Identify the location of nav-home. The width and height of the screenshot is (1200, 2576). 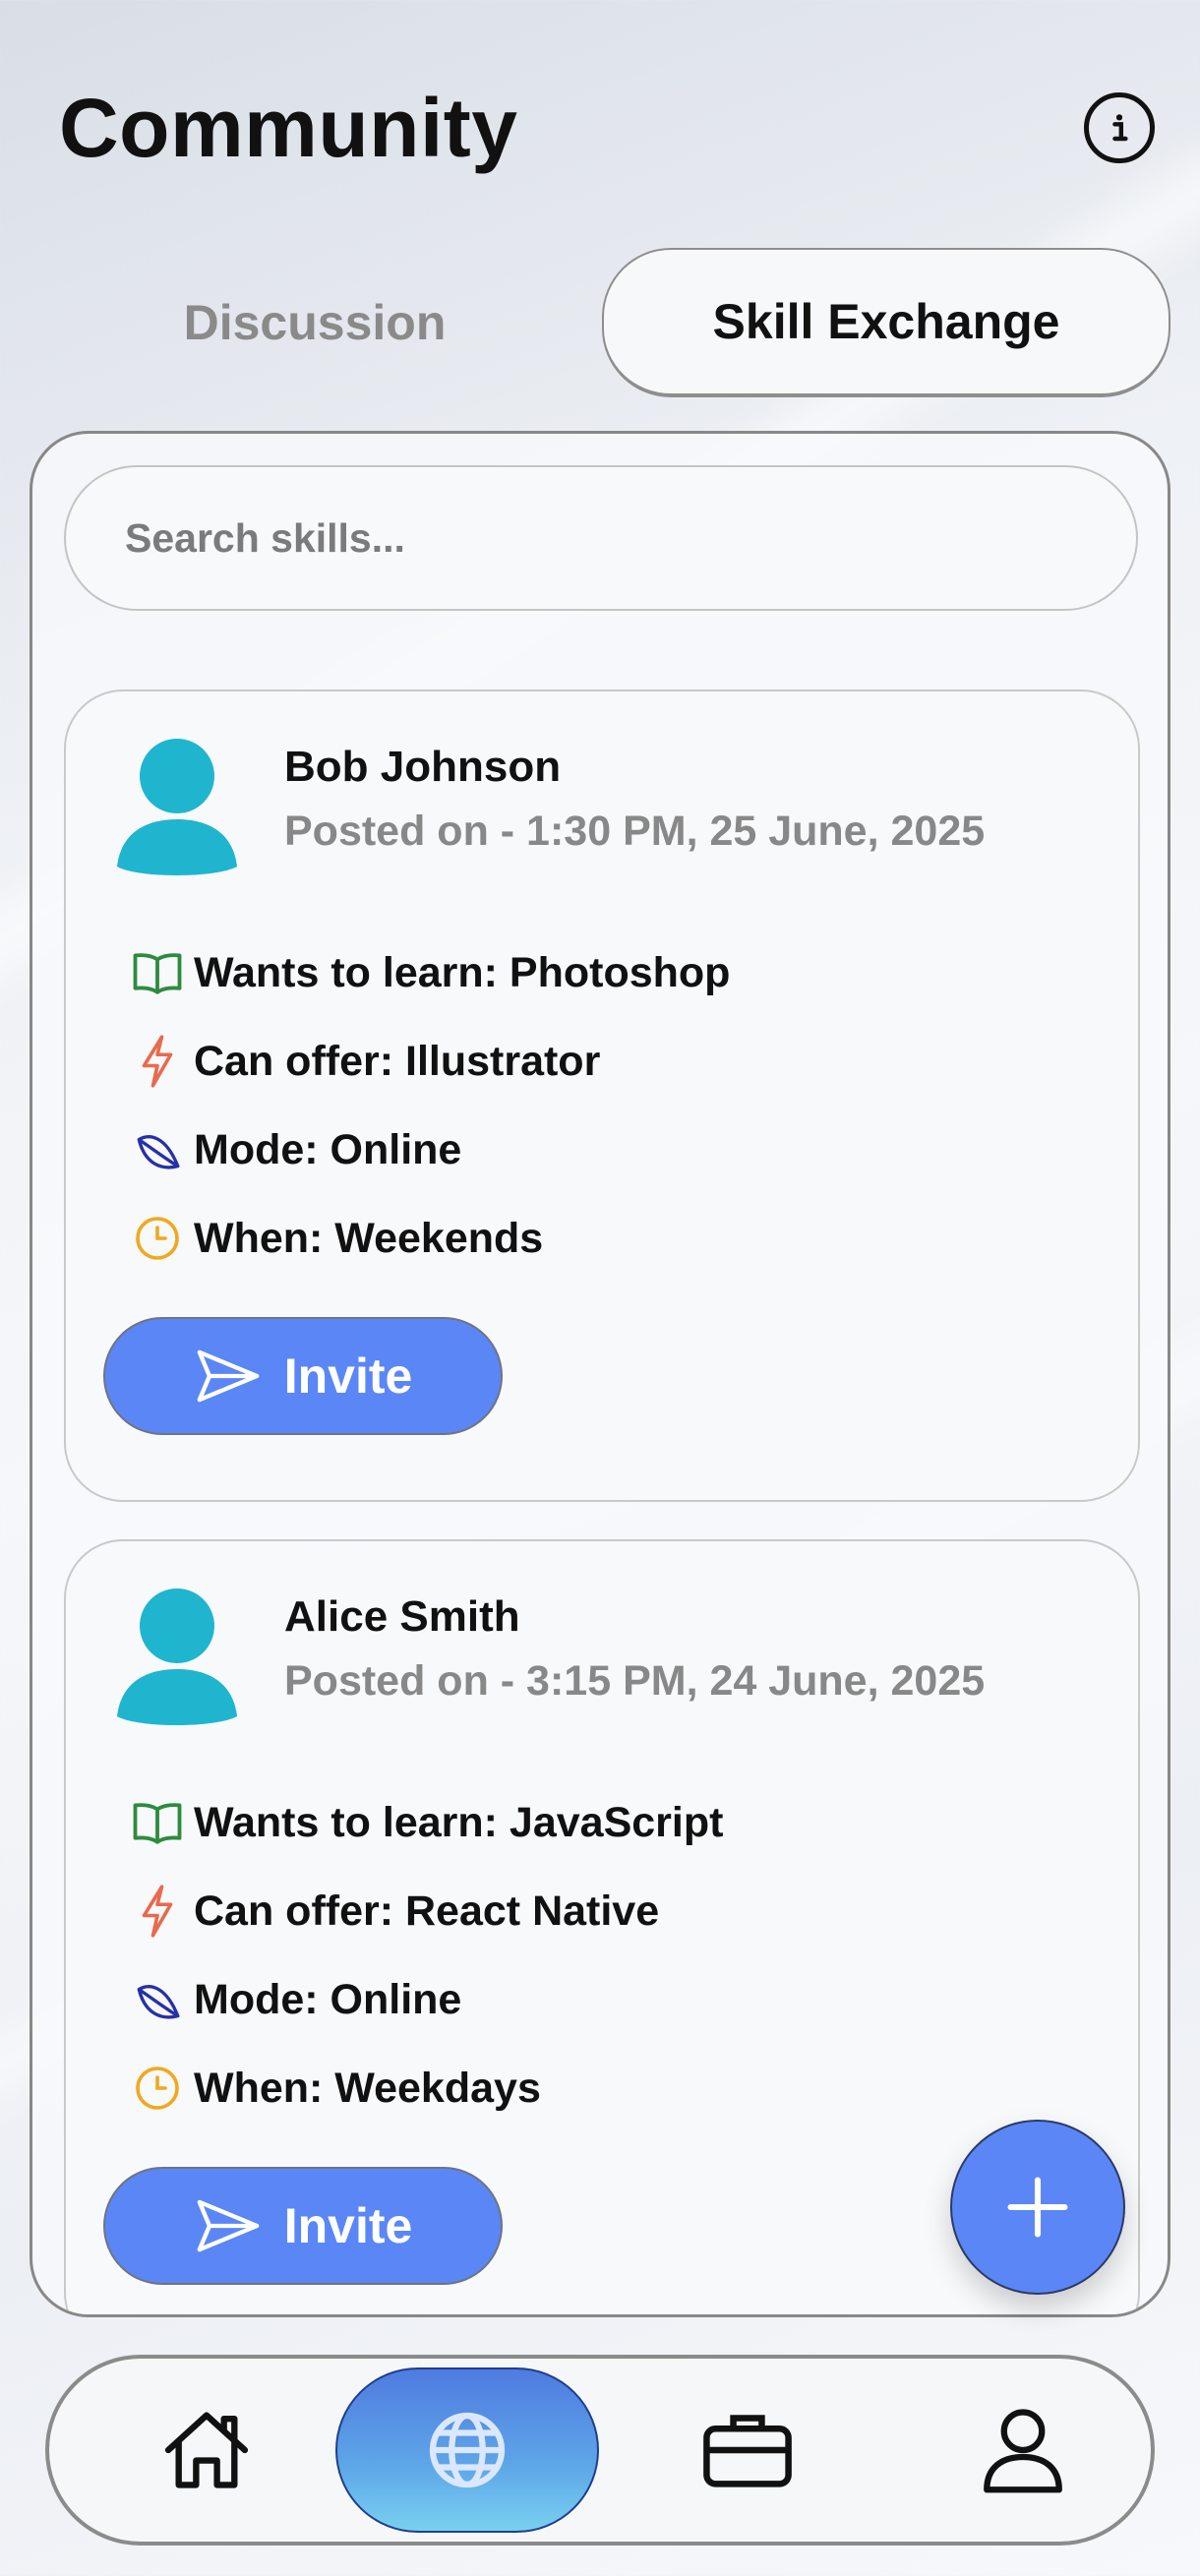
(206, 2450).